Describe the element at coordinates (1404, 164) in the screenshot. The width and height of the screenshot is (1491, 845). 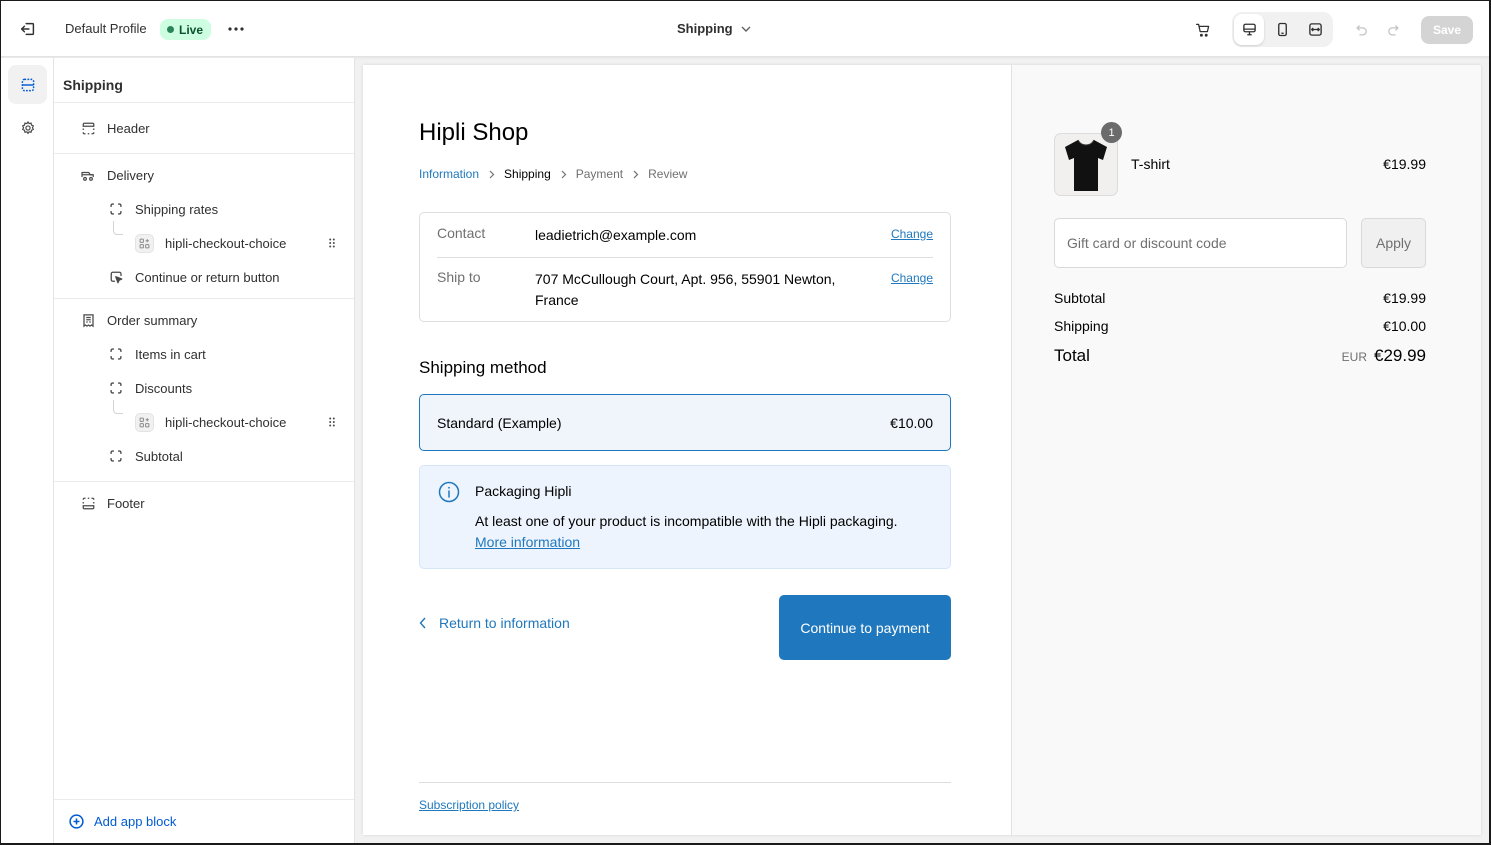
I see `product-price: €19.99` at that location.